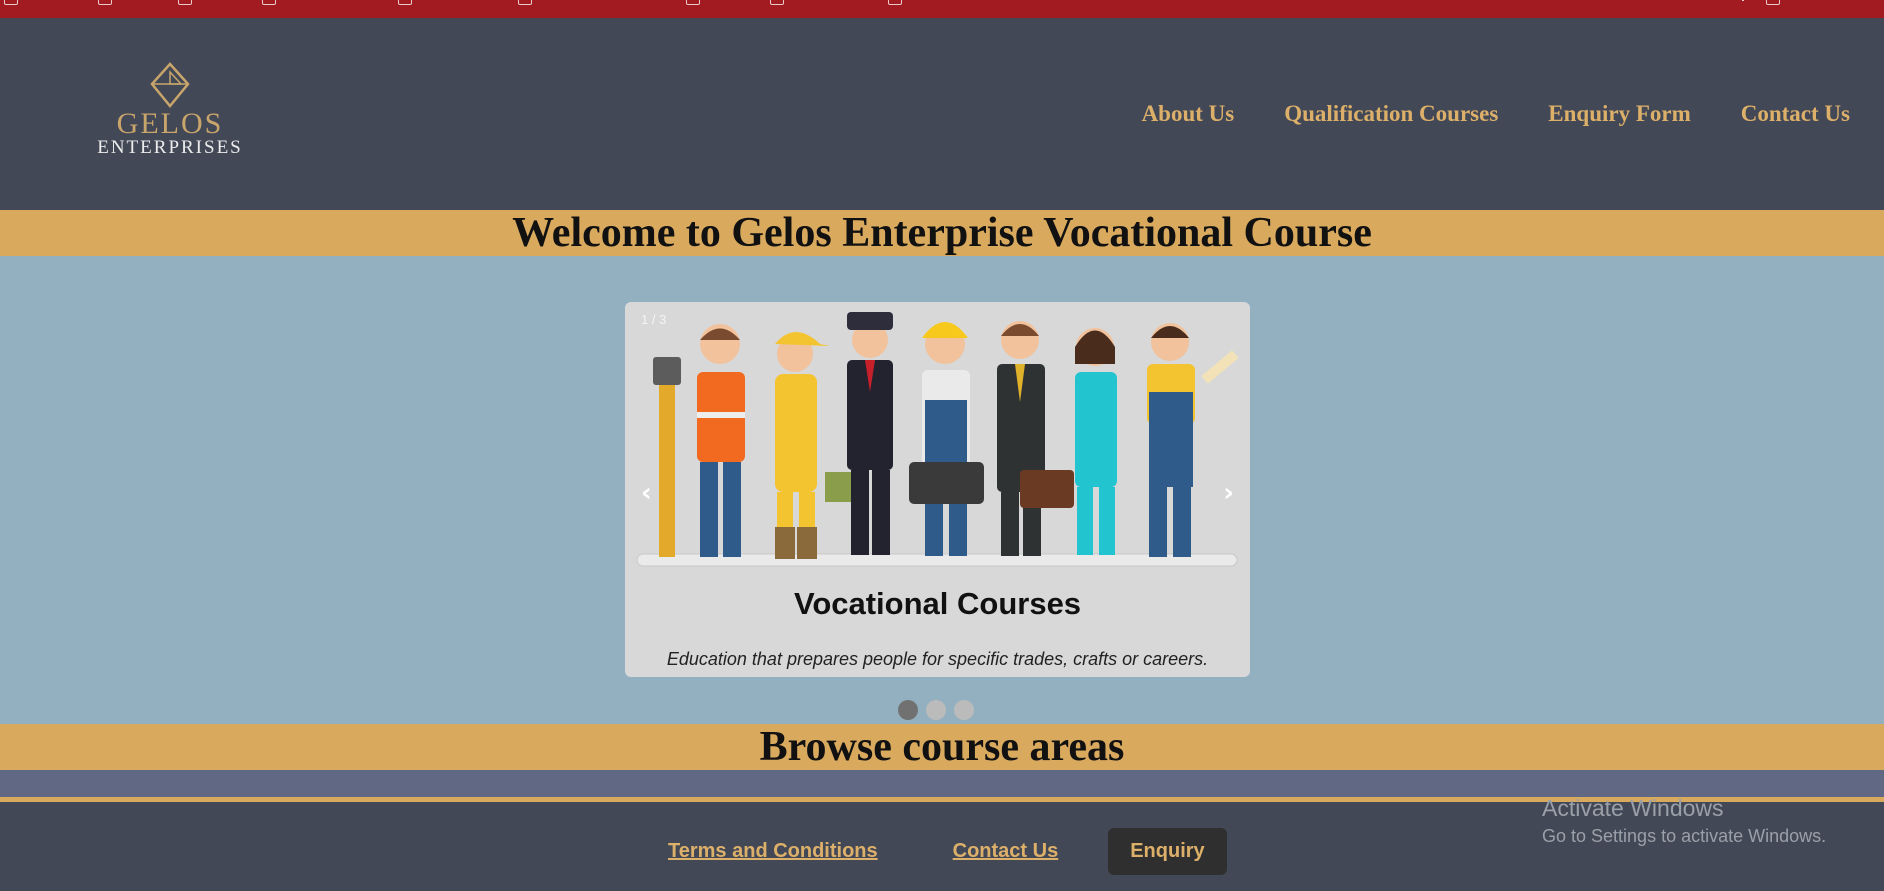  I want to click on watermark-subtitle: Go to Settings to activate Windows., so click(1684, 836).